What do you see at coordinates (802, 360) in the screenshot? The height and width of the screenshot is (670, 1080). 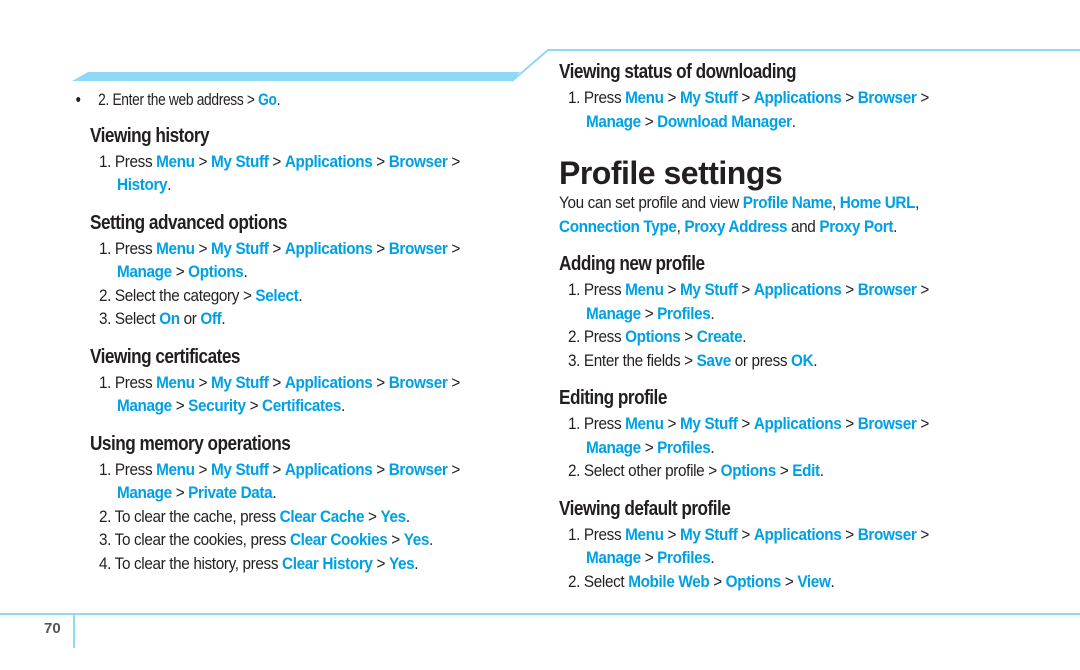 I see `menu-path-term: OK` at bounding box center [802, 360].